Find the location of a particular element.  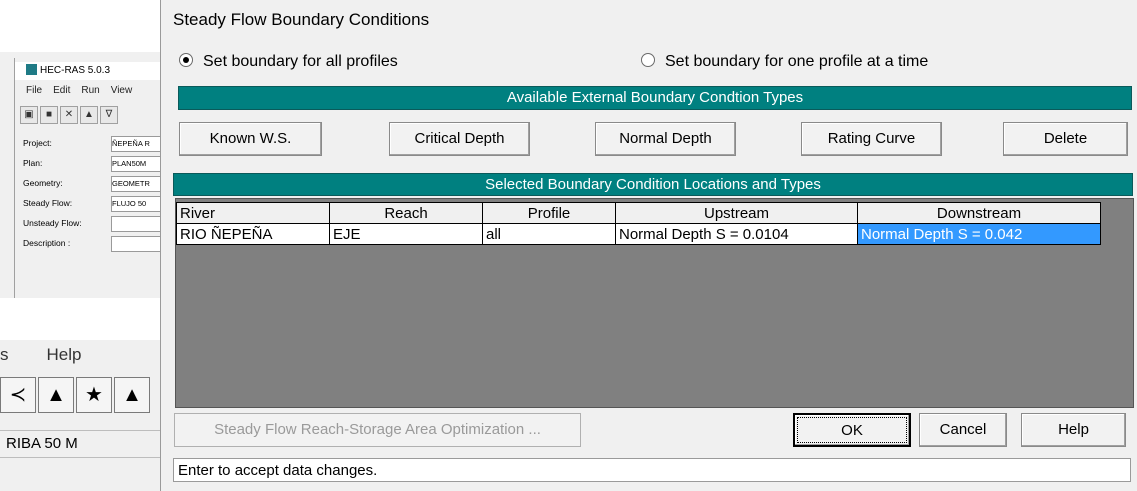

rating-curve-button: Rating Curve is located at coordinates (871, 139).